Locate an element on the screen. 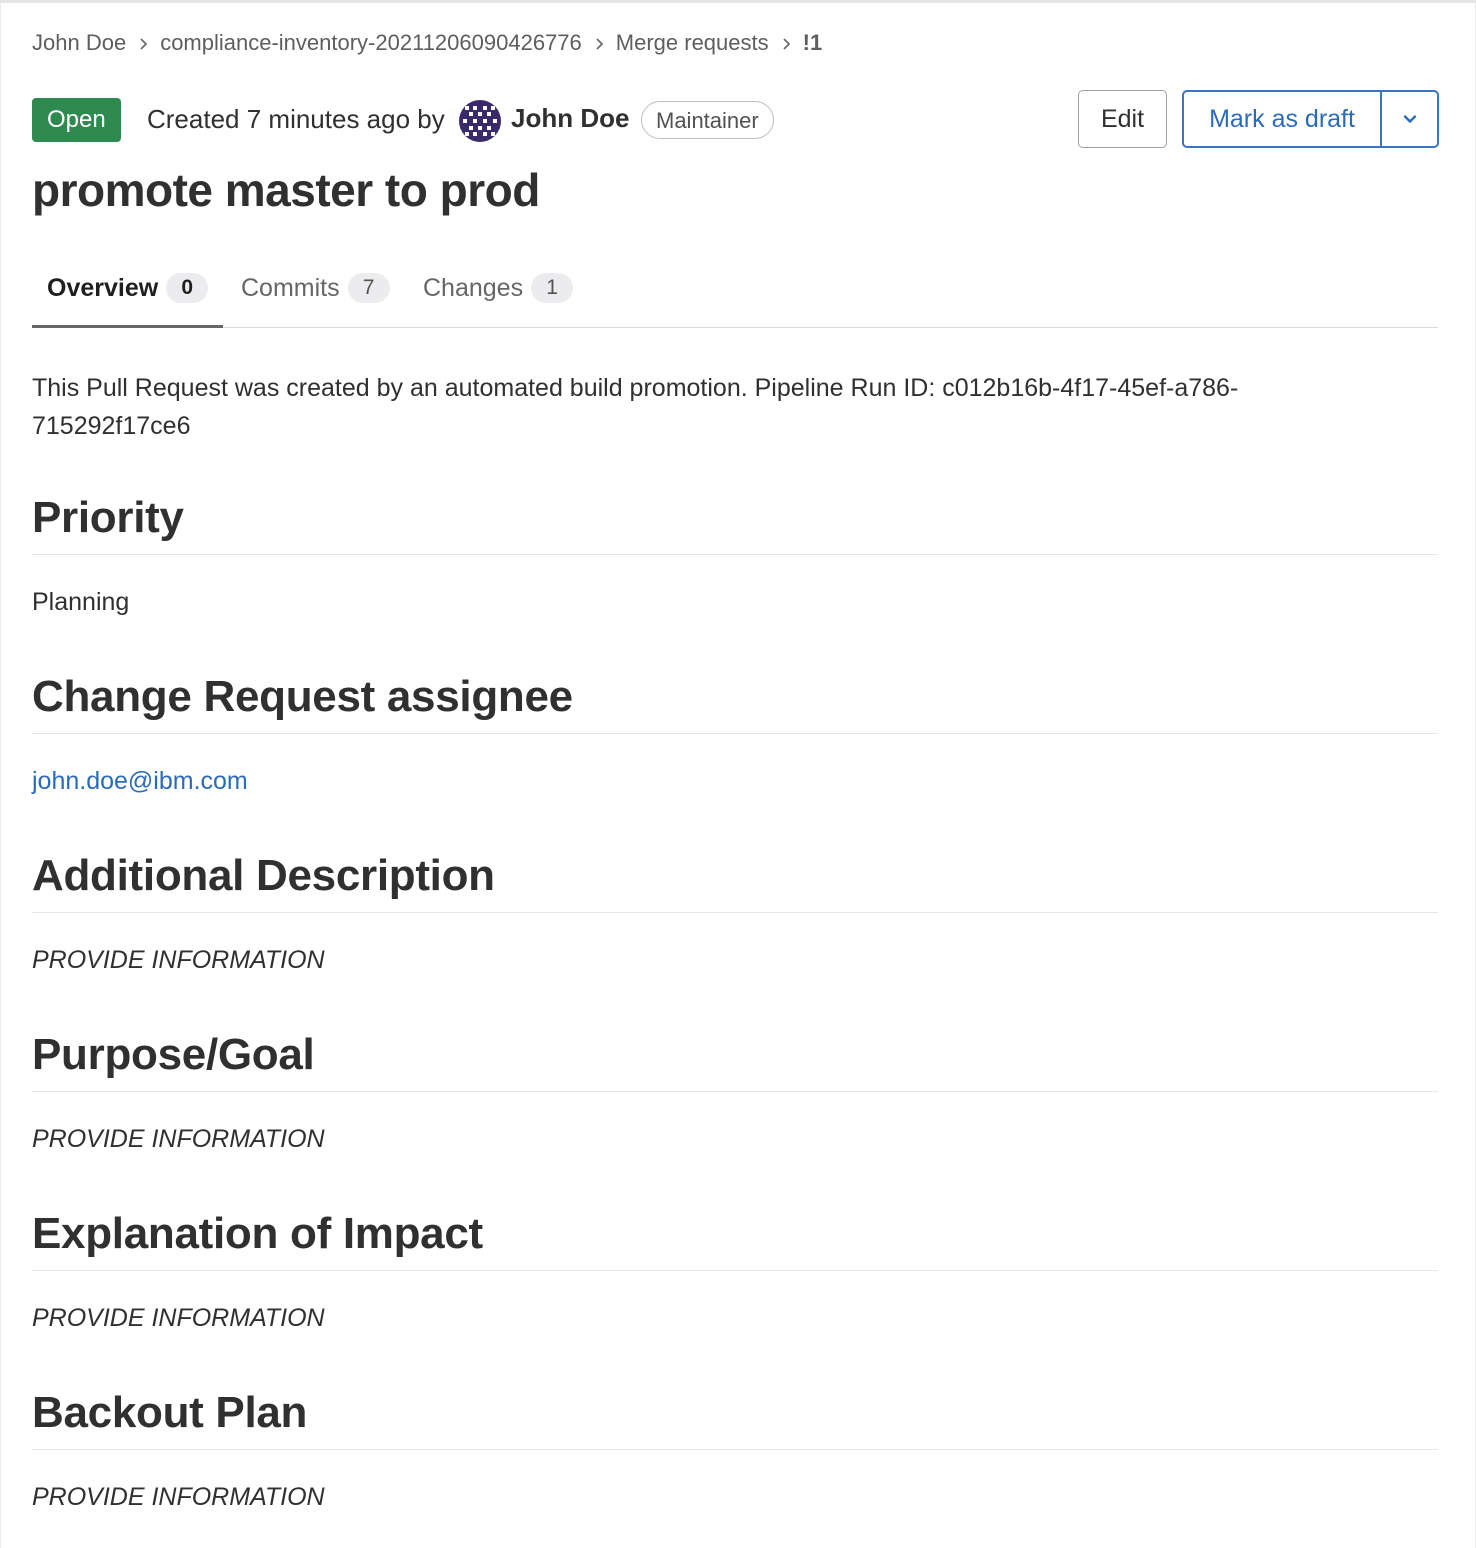 The width and height of the screenshot is (1476, 1548). tab-count-badge: 0 is located at coordinates (187, 288).